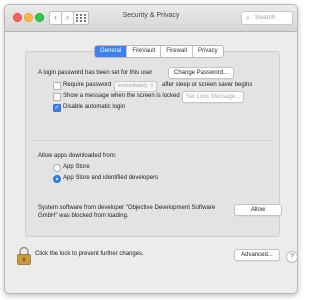  Describe the element at coordinates (57, 179) in the screenshot. I see `identified-developers-radio` at that location.